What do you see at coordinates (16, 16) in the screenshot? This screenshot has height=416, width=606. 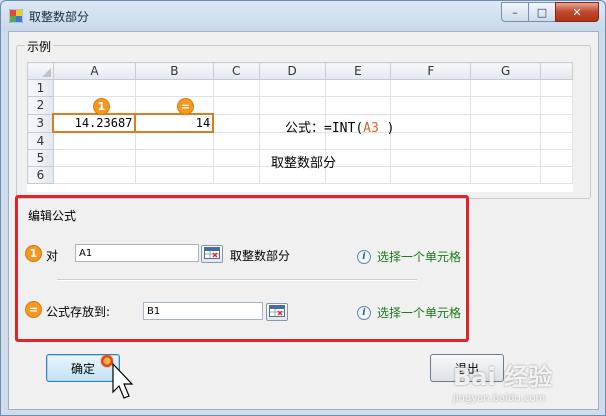 I see `app-icon` at bounding box center [16, 16].